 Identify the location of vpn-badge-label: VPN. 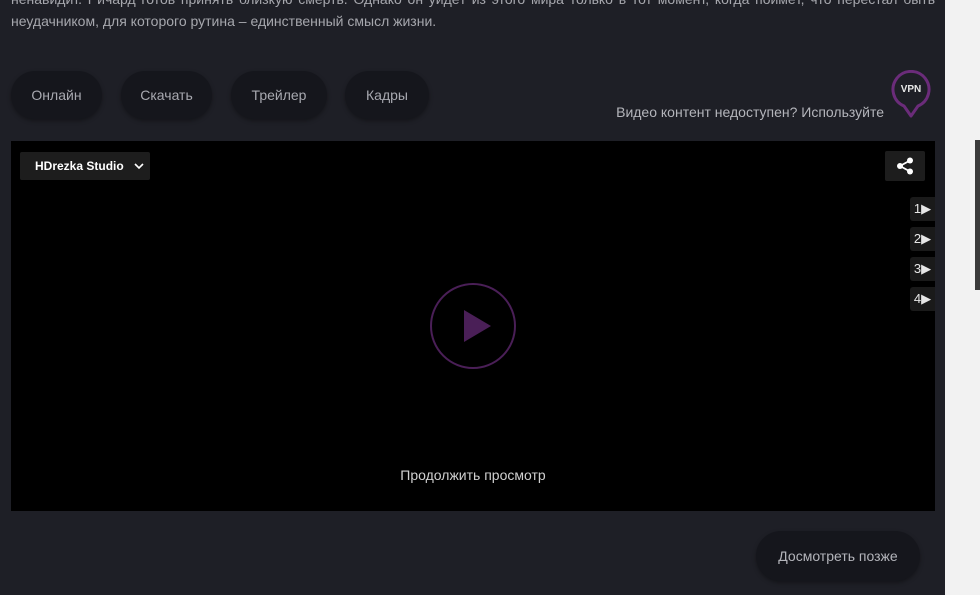
(911, 89).